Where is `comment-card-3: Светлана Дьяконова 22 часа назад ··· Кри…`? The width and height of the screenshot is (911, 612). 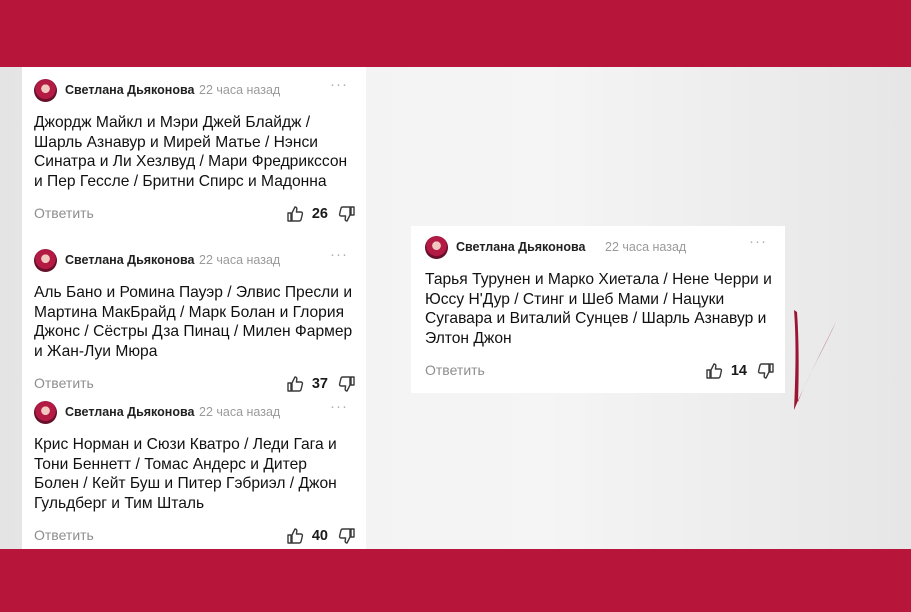
comment-card-3: Светлана Дьяконова 22 часа назад ··· Кри… is located at coordinates (195, 473).